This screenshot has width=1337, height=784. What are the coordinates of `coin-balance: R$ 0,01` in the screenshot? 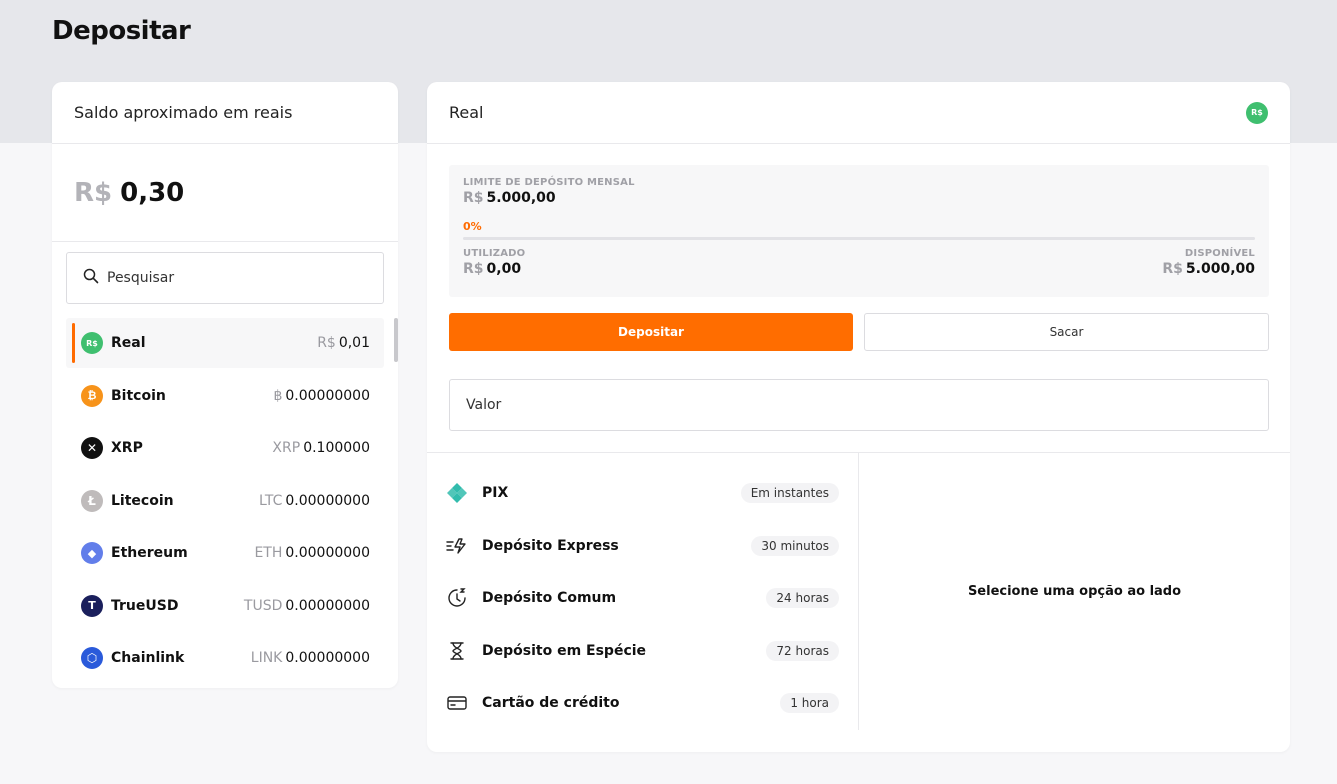 It's located at (343, 343).